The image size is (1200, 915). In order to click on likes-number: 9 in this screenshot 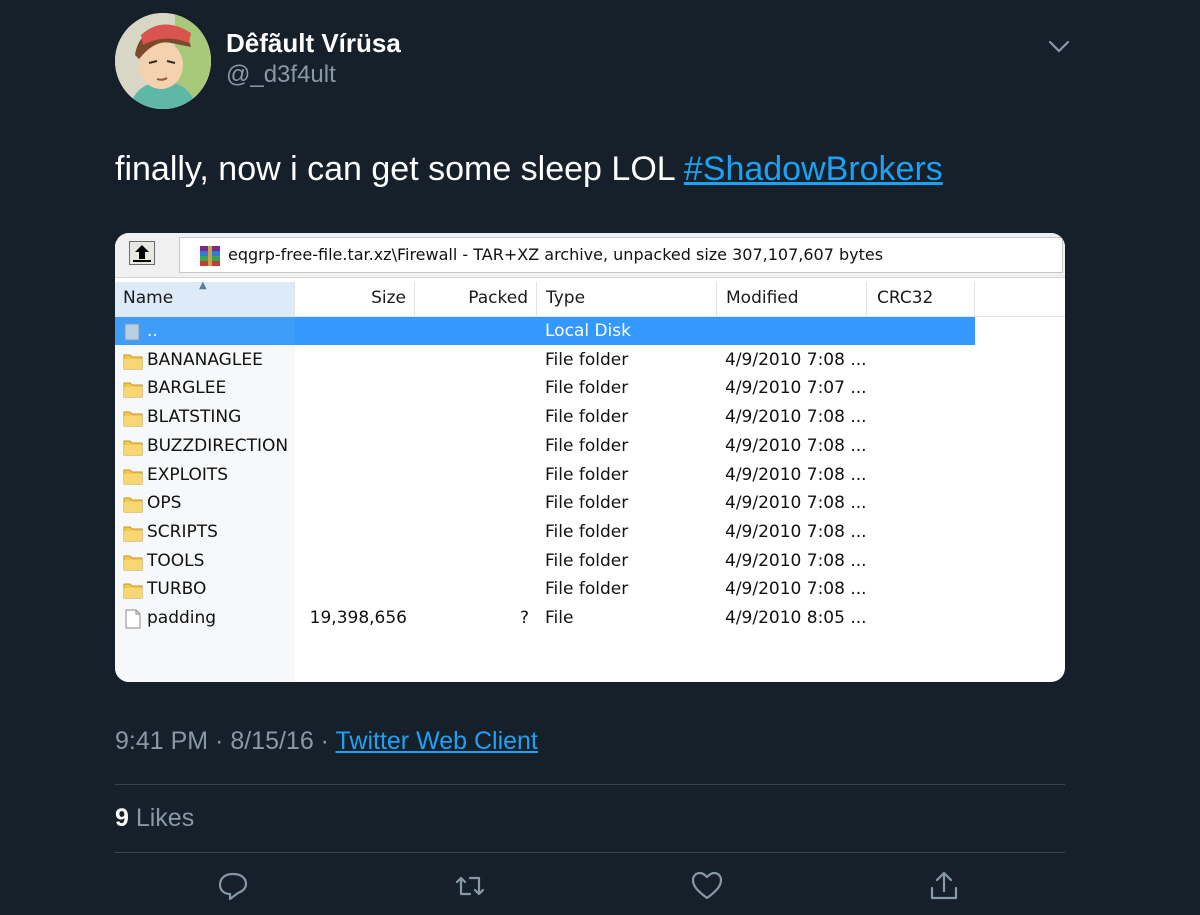, I will do `click(122, 818)`.